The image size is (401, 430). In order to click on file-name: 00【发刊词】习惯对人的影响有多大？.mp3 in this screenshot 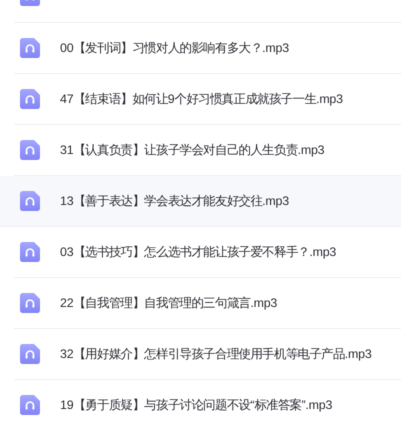, I will do `click(174, 48)`.